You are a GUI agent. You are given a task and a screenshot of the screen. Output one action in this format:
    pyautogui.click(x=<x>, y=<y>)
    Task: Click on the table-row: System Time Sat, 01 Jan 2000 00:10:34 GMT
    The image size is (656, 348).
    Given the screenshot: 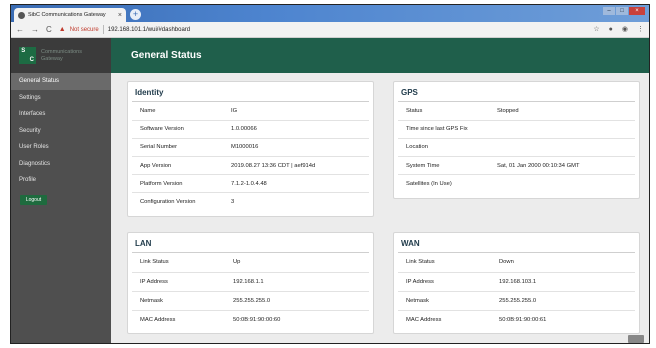 What is the action you would take?
    pyautogui.click(x=516, y=166)
    